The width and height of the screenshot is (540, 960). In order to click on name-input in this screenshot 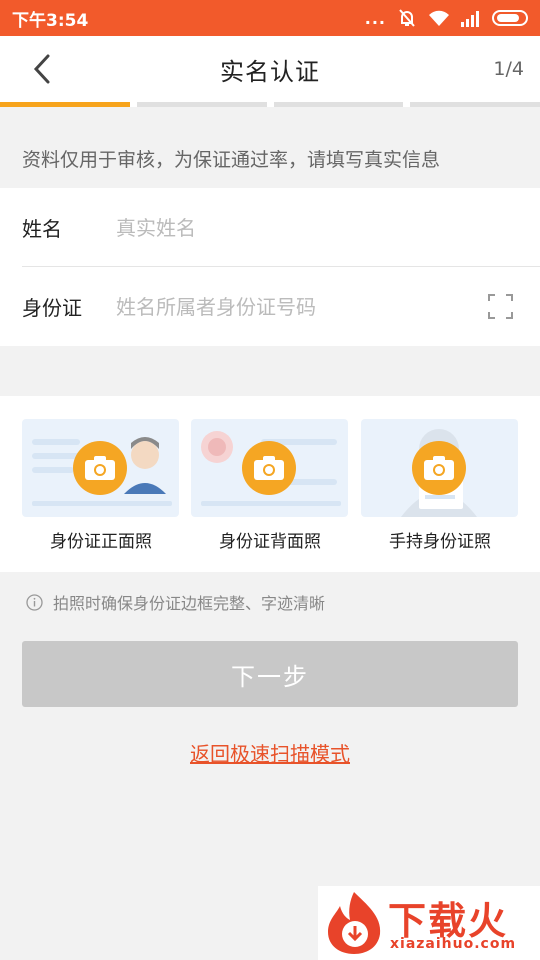, I will do `click(281, 227)`.